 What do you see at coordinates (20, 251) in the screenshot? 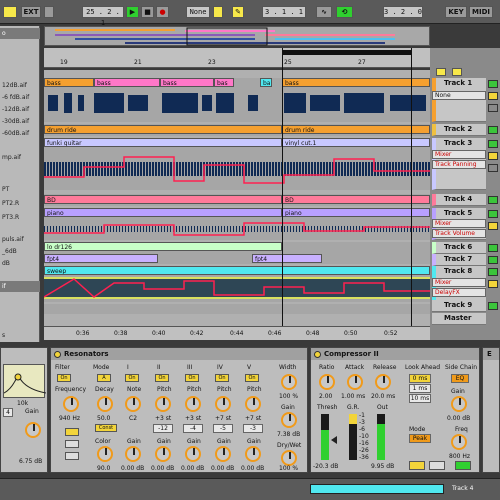
I see `browser-item: _6dB` at bounding box center [20, 251].